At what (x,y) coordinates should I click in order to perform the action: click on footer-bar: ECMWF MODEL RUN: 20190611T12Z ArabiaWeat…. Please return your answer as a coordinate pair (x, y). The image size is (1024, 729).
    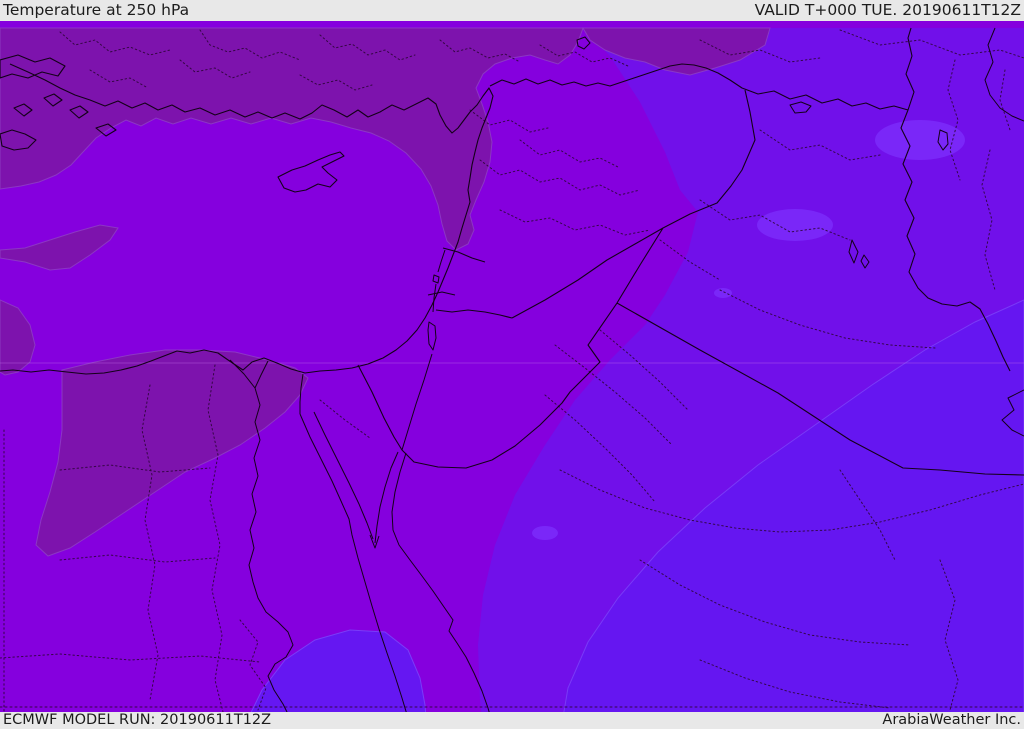
    Looking at the image, I should click on (512, 720).